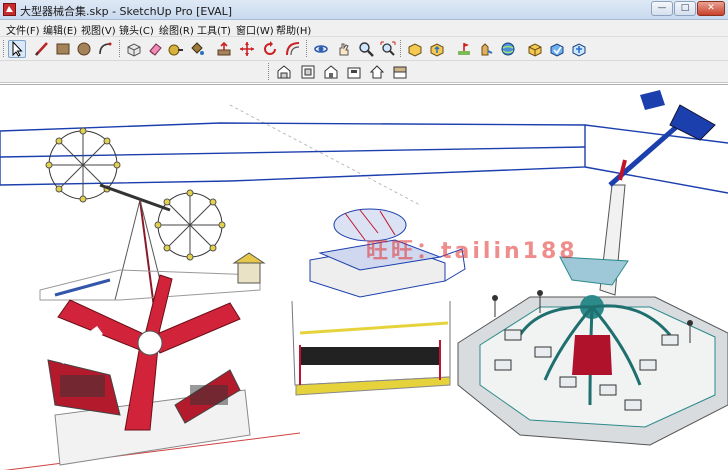 This screenshot has width=728, height=470. I want to click on paint-bucket-icon, so click(197, 49).